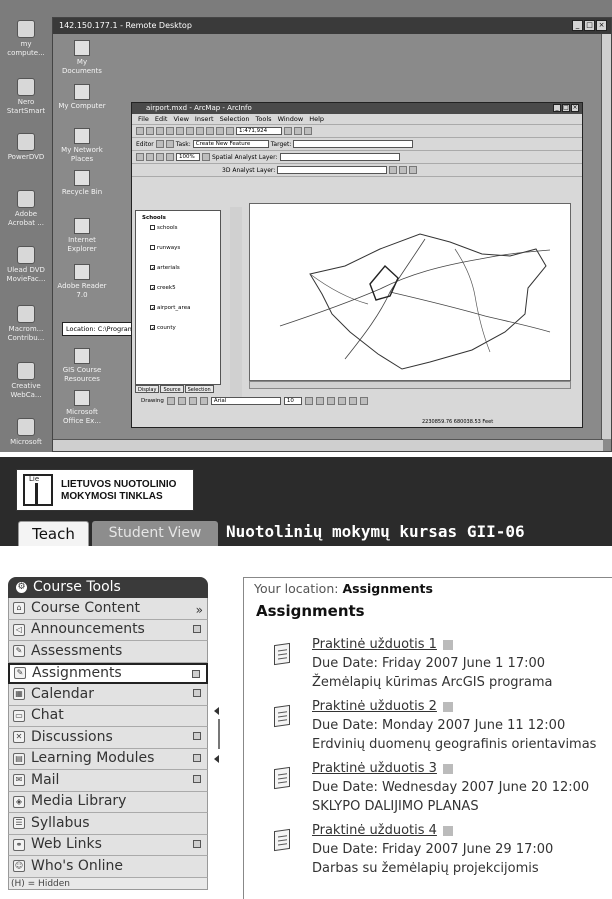 This screenshot has width=612, height=899. Describe the element at coordinates (108, 587) in the screenshot. I see `course-tools-header: ⚙ Course Tools` at that location.